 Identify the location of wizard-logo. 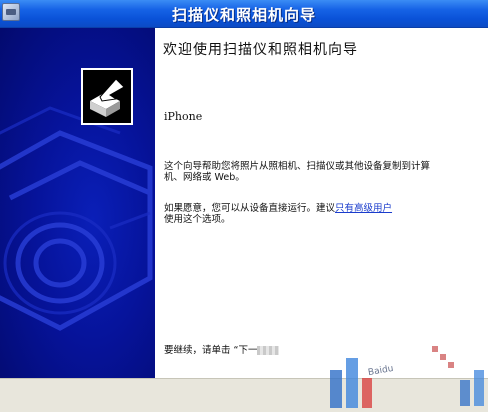
(107, 96).